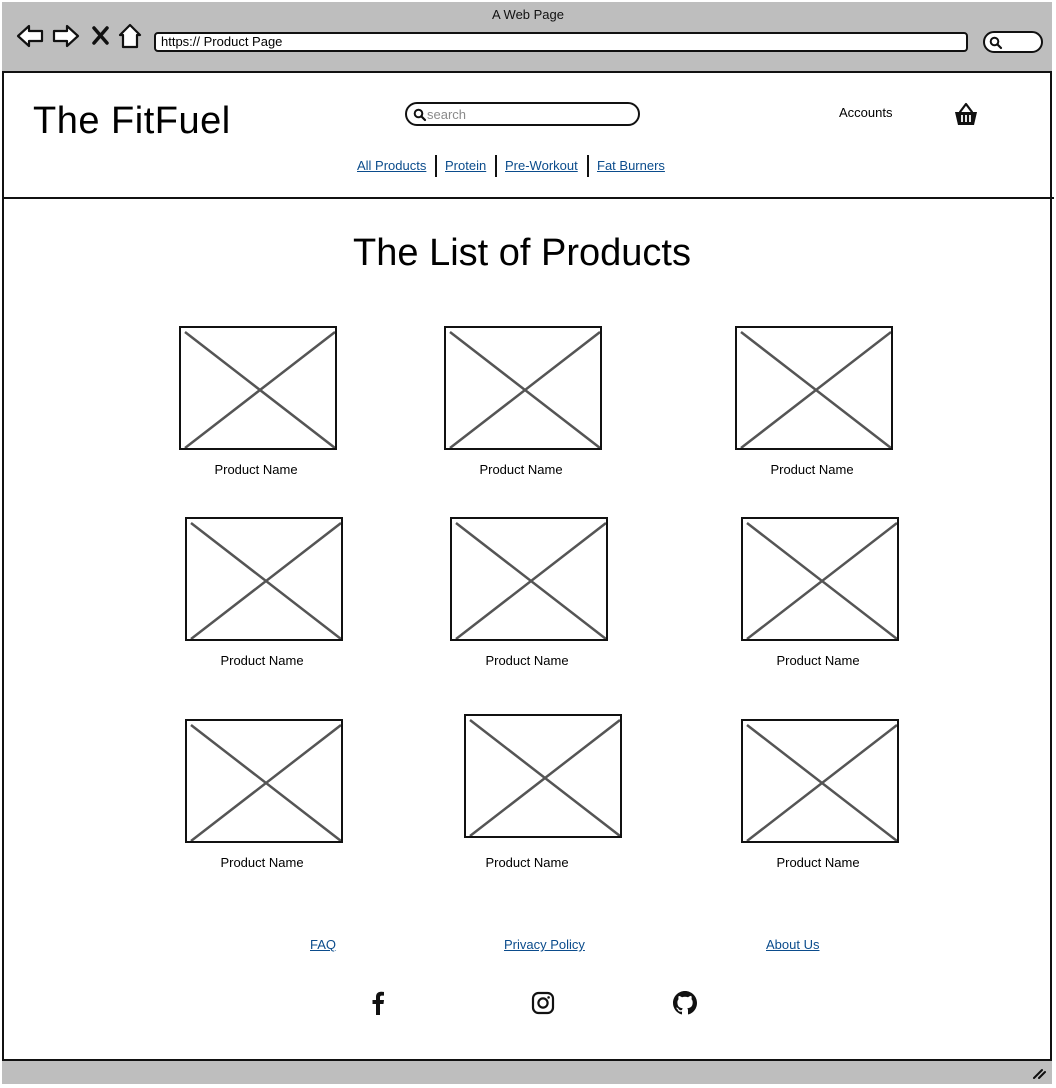  Describe the element at coordinates (1039, 1073) in the screenshot. I see `resize-grip-icon` at that location.